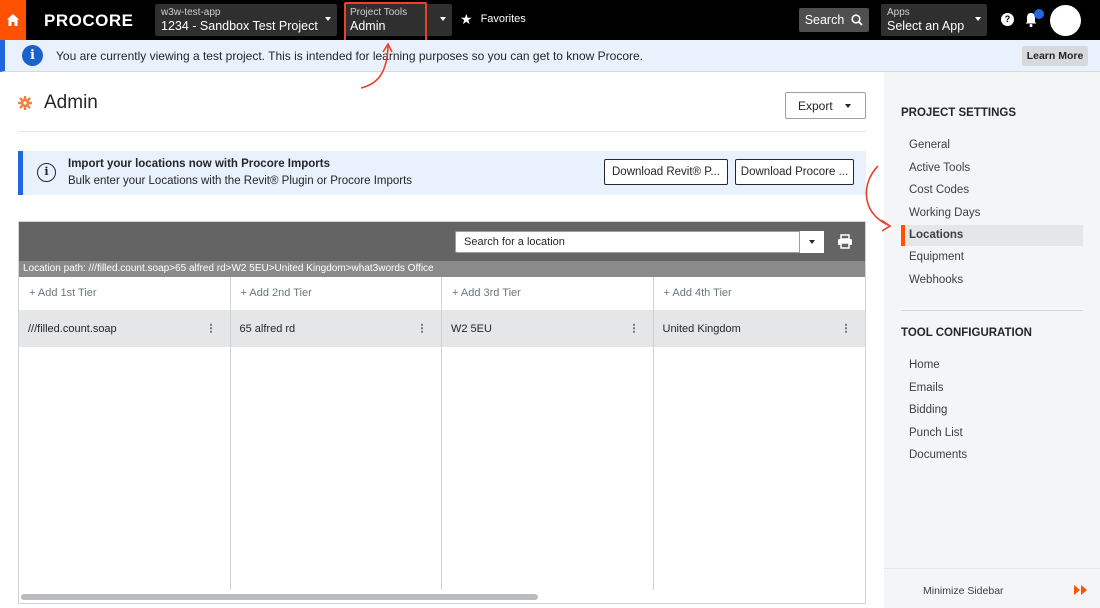 This screenshot has width=1100, height=608. I want to click on home-button, so click(13, 20).